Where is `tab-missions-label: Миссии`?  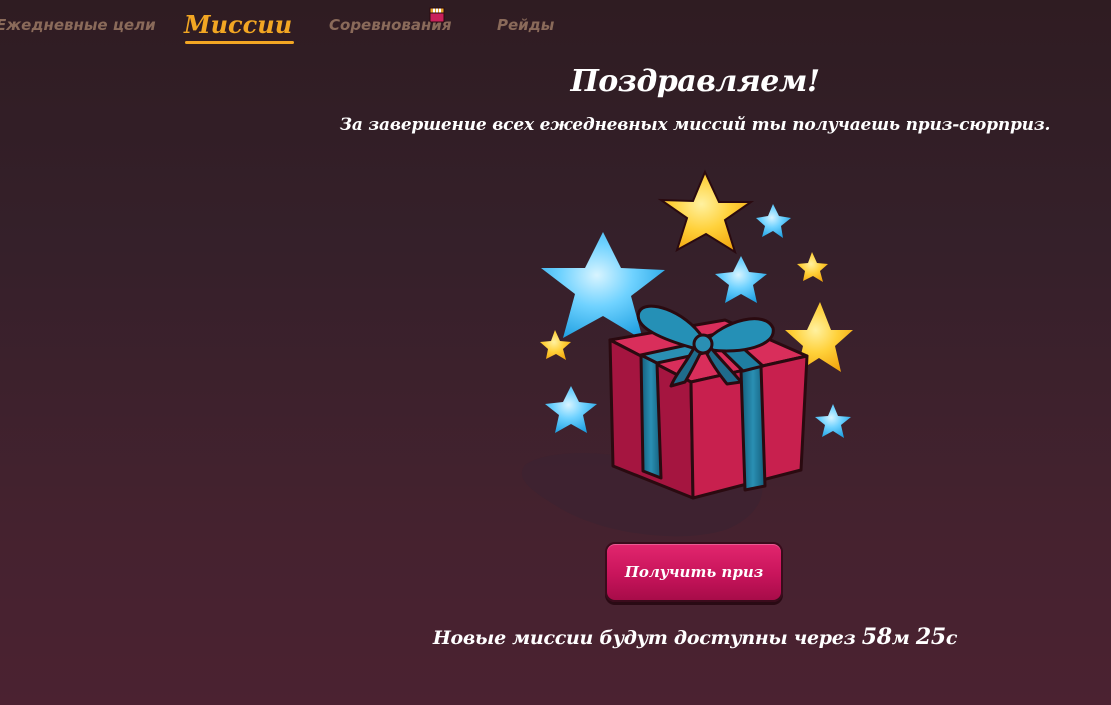 tab-missions-label: Миссии is located at coordinates (238, 24).